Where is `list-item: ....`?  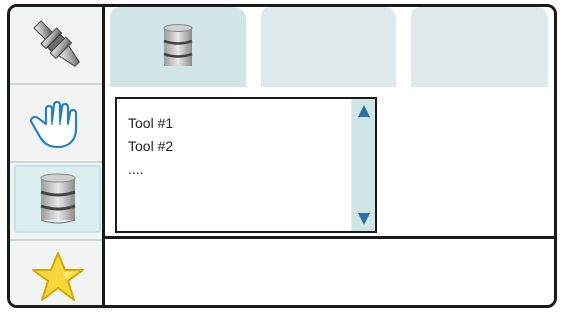 list-item: .... is located at coordinates (136, 169).